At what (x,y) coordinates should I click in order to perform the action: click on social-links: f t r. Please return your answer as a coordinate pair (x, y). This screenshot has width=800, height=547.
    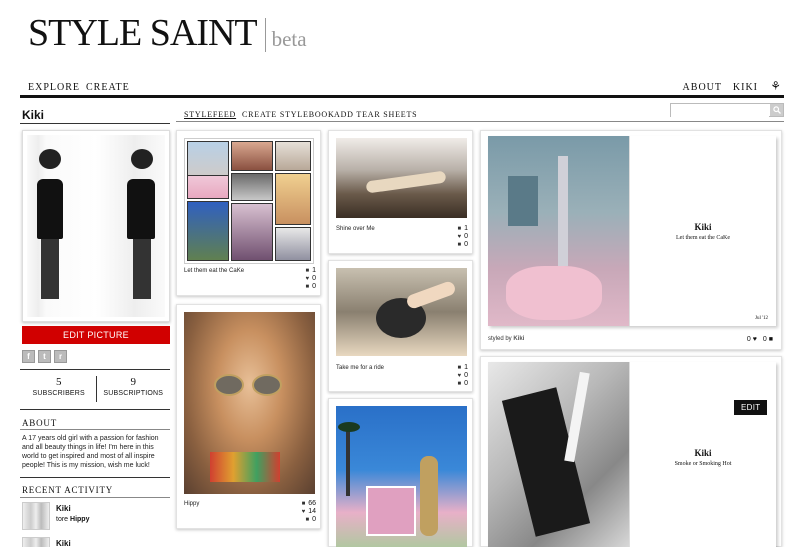
    Looking at the image, I should click on (44, 356).